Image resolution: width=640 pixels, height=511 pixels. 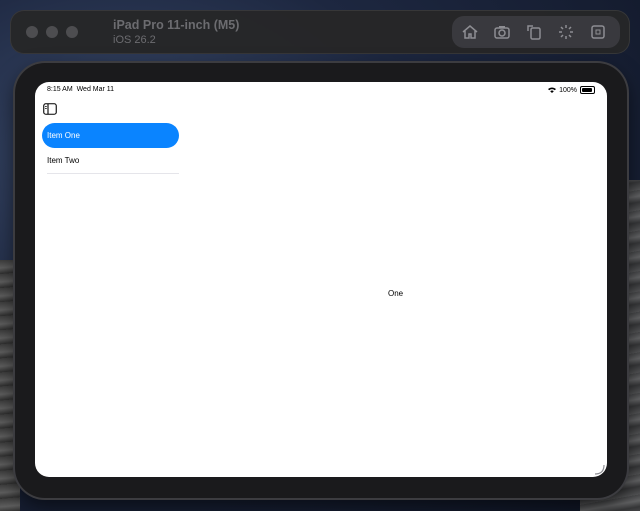 I want to click on status-date: Wed Mar 11, so click(x=95, y=89).